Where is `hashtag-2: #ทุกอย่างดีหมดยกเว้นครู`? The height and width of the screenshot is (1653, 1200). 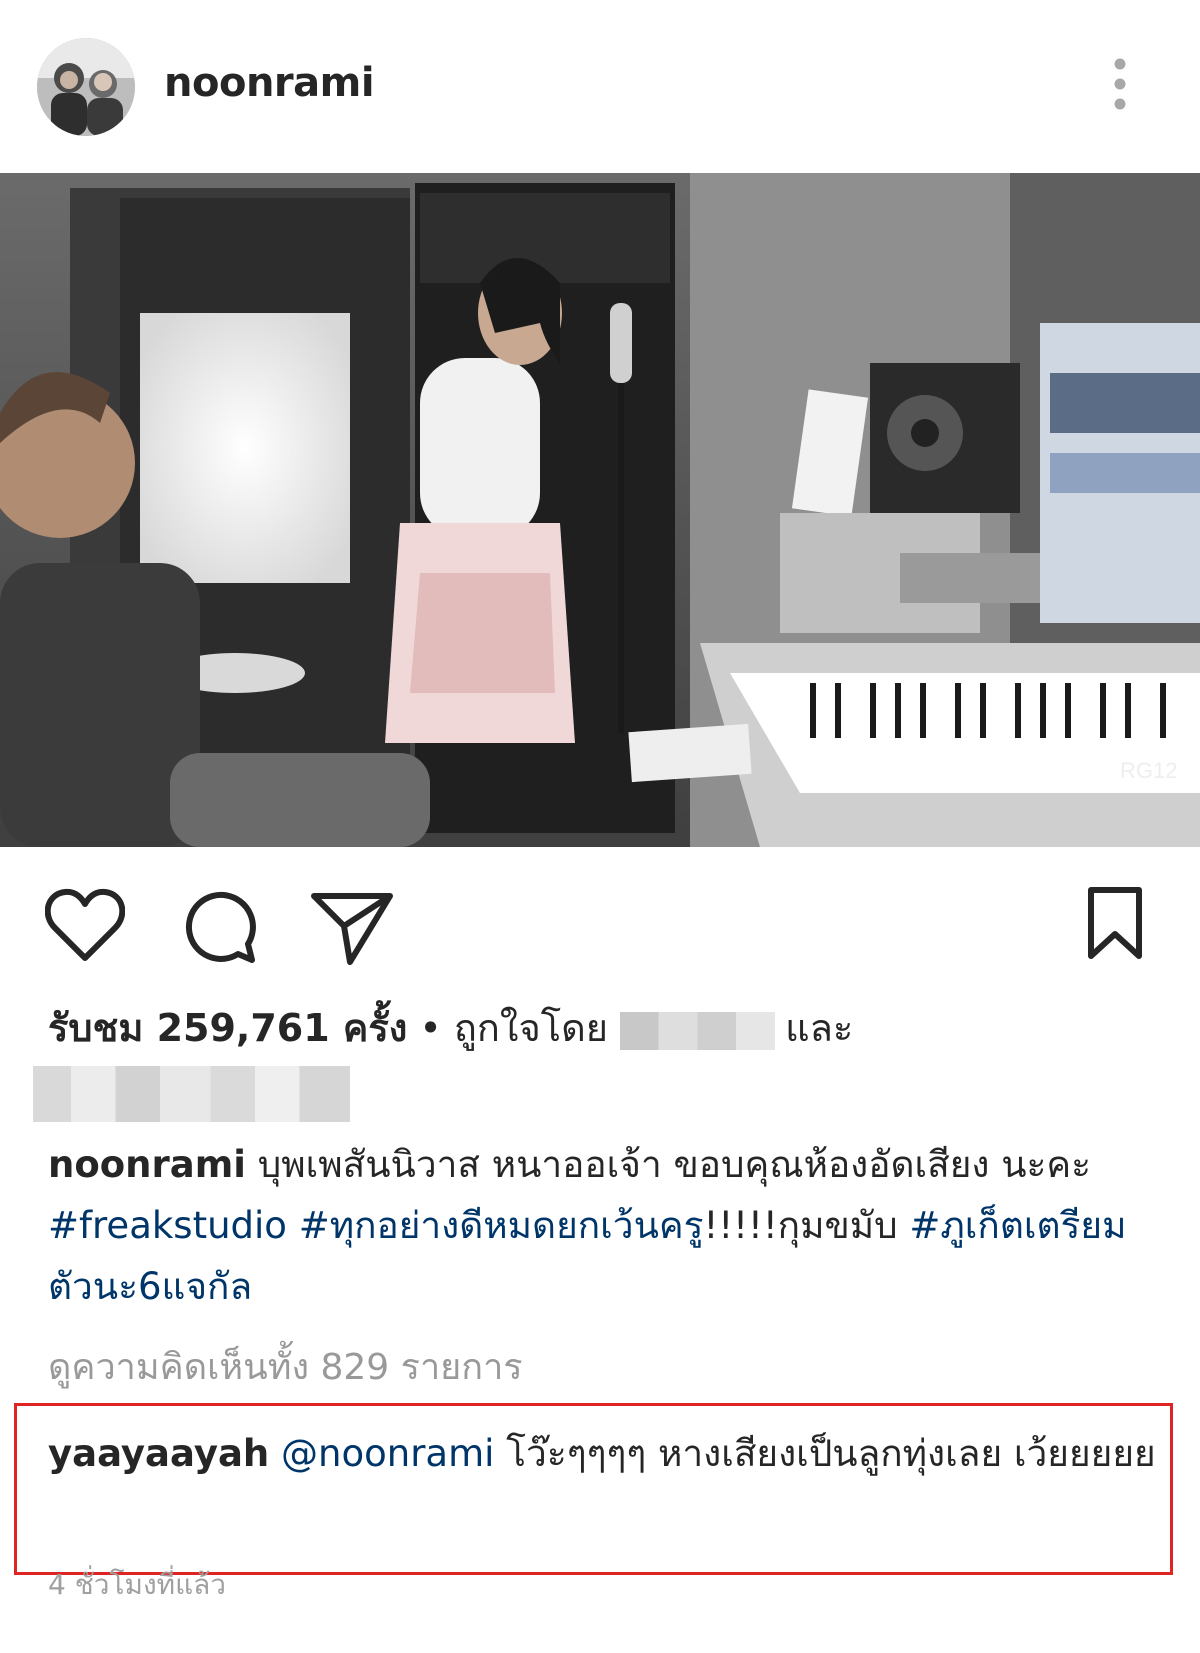
hashtag-2: #ทุกอย่างดีหมดยกเว้นครู is located at coordinates (501, 1225).